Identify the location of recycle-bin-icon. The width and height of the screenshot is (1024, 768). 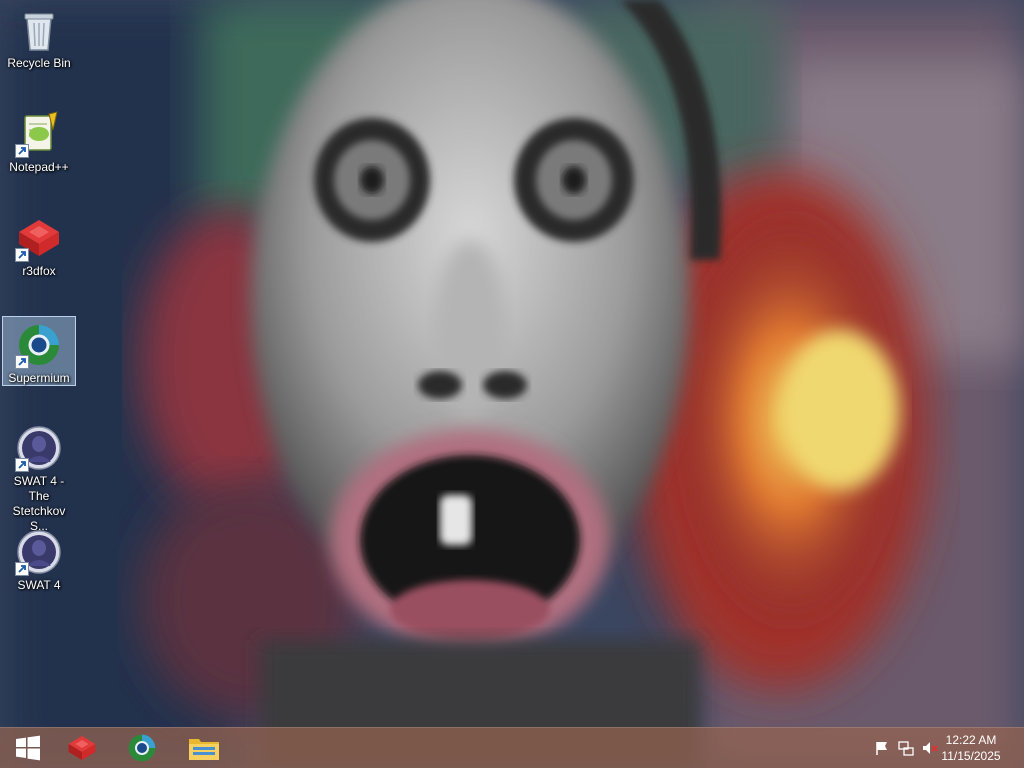
(39, 30).